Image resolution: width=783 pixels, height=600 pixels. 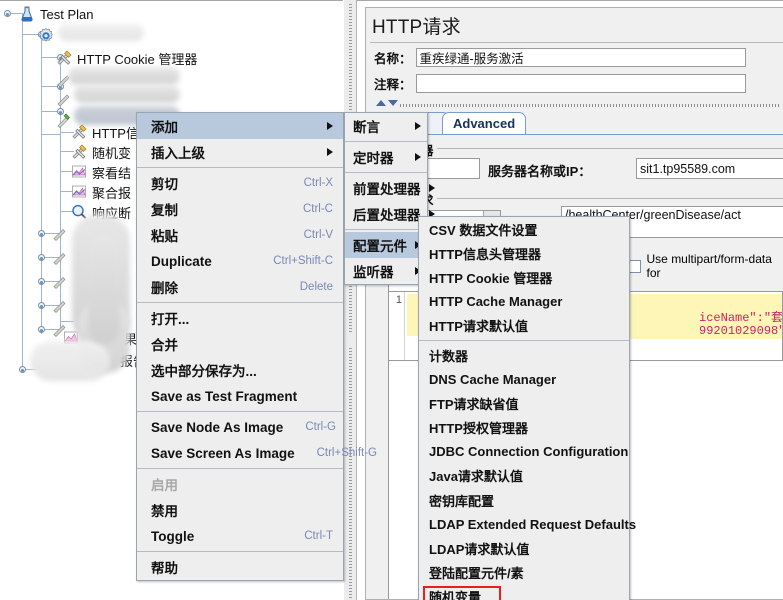 I want to click on context-menu-item-6: 删除 Delete, so click(x=240, y=287).